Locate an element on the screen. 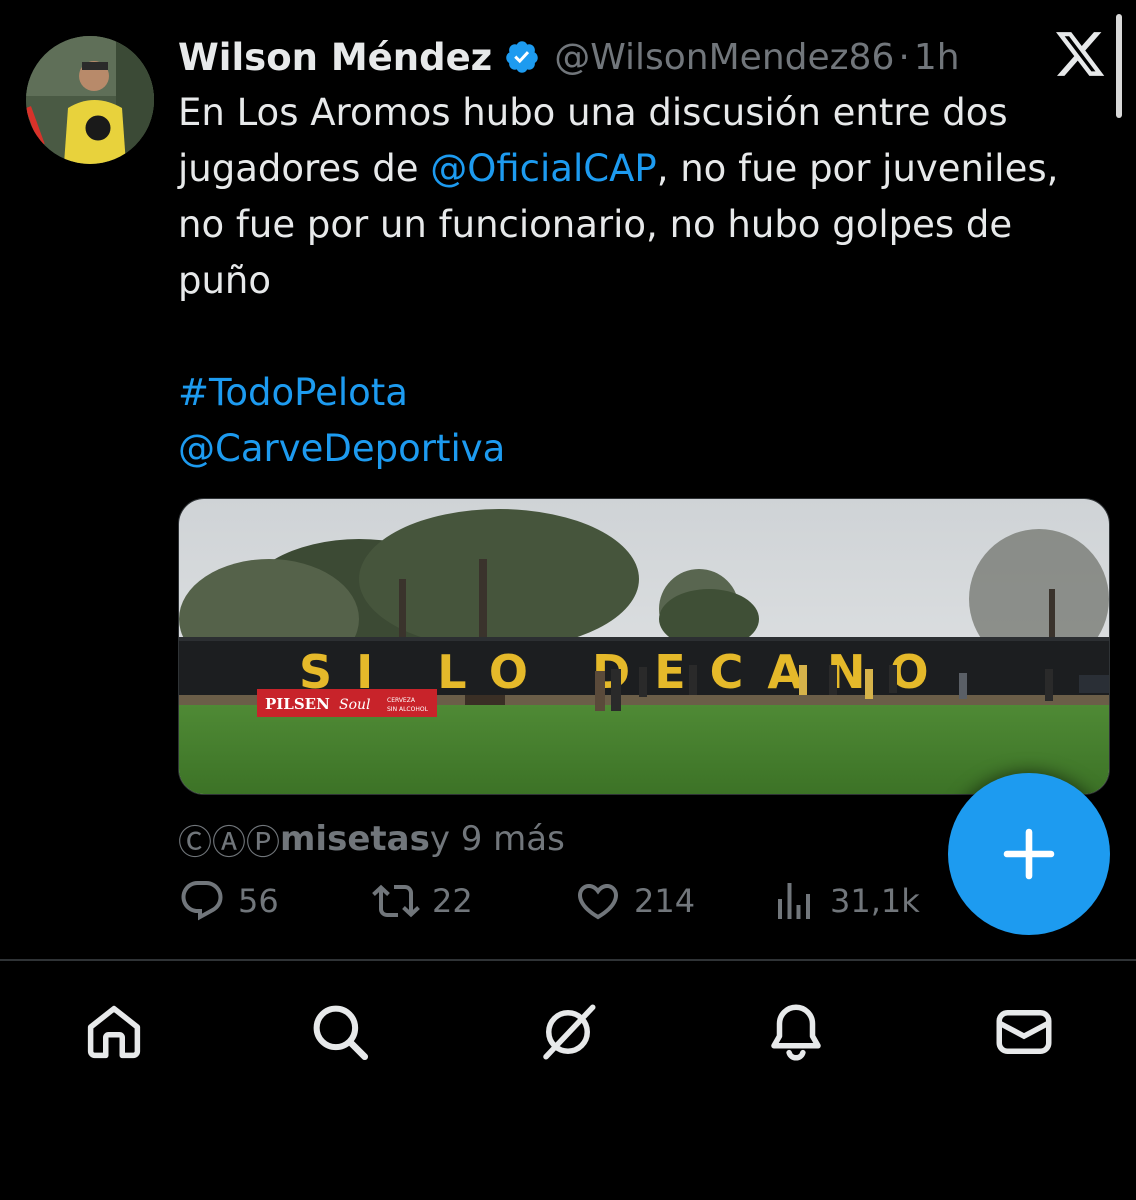  sign-brand: PILSEN is located at coordinates (297, 704).